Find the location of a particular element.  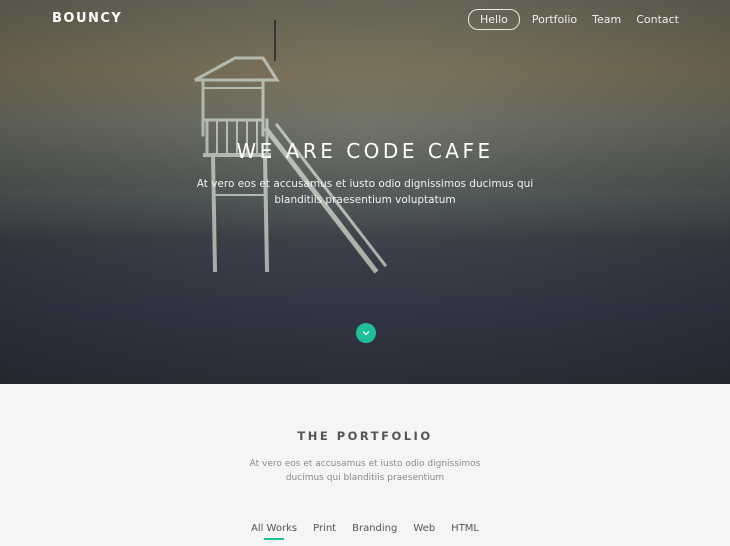

scroll-down-button is located at coordinates (366, 333).